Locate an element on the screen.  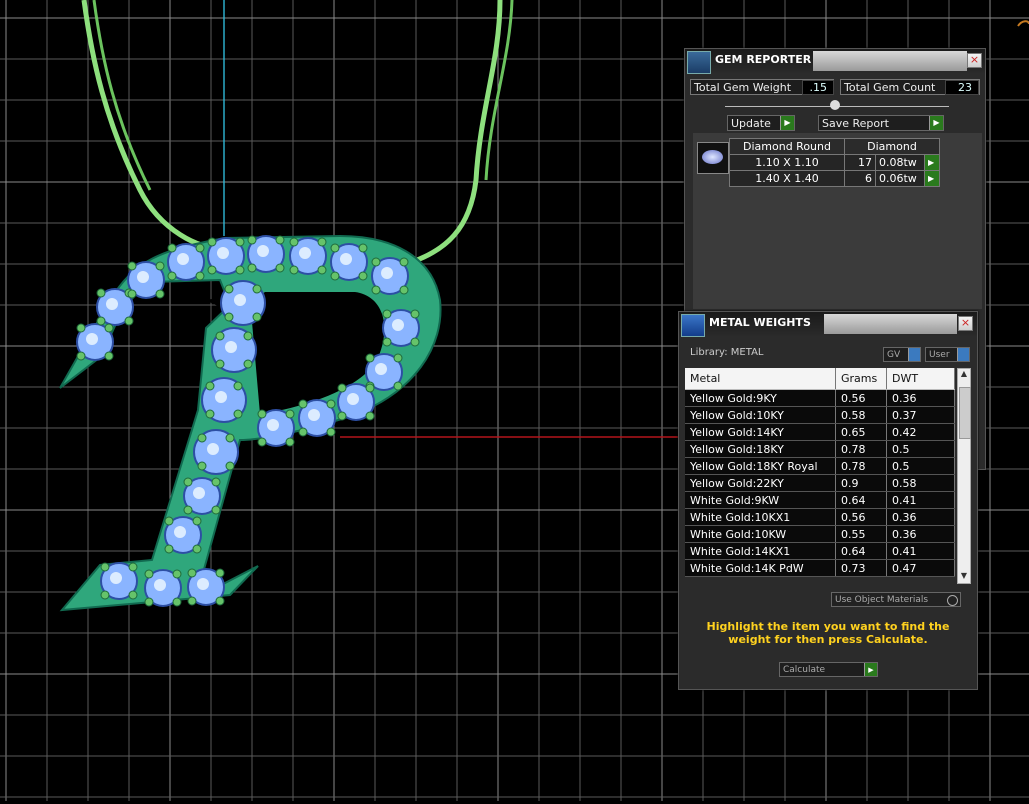
gem-row: 1.10 X 1.10 17 0.08tw ▶ is located at coordinates (834, 162).